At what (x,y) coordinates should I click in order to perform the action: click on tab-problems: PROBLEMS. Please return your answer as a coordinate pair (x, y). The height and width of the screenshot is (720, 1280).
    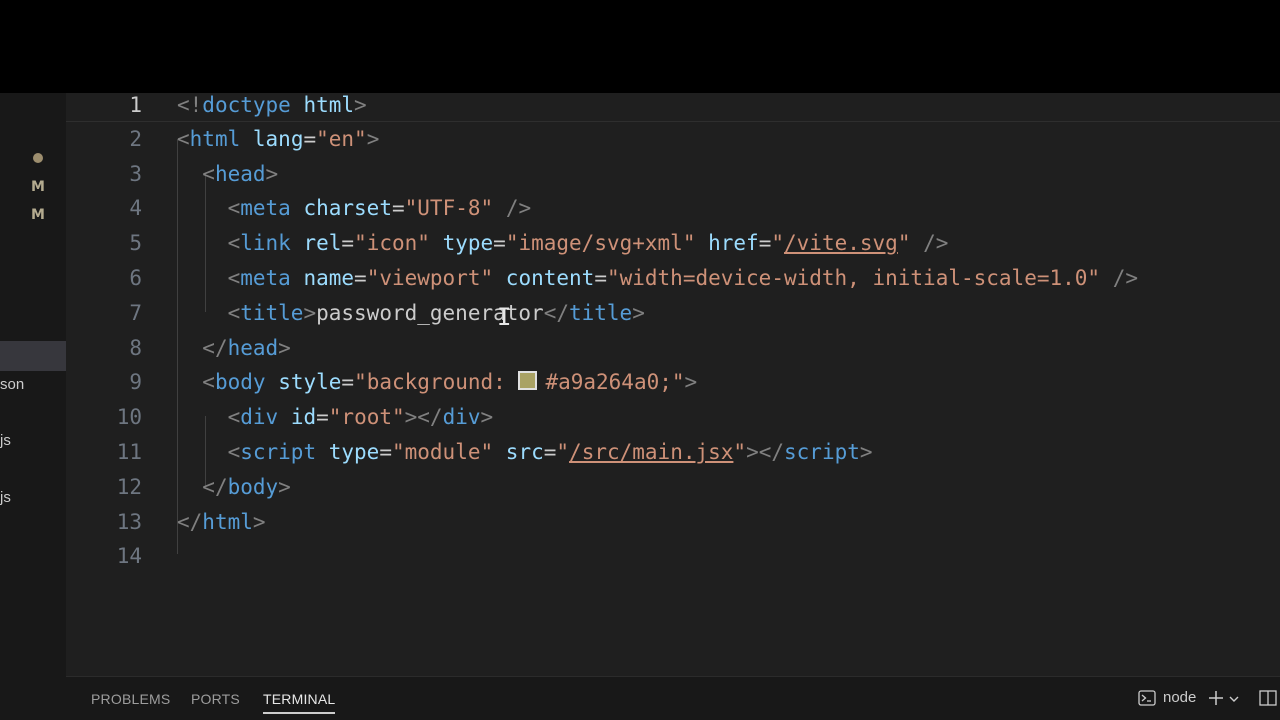
    Looking at the image, I should click on (130, 699).